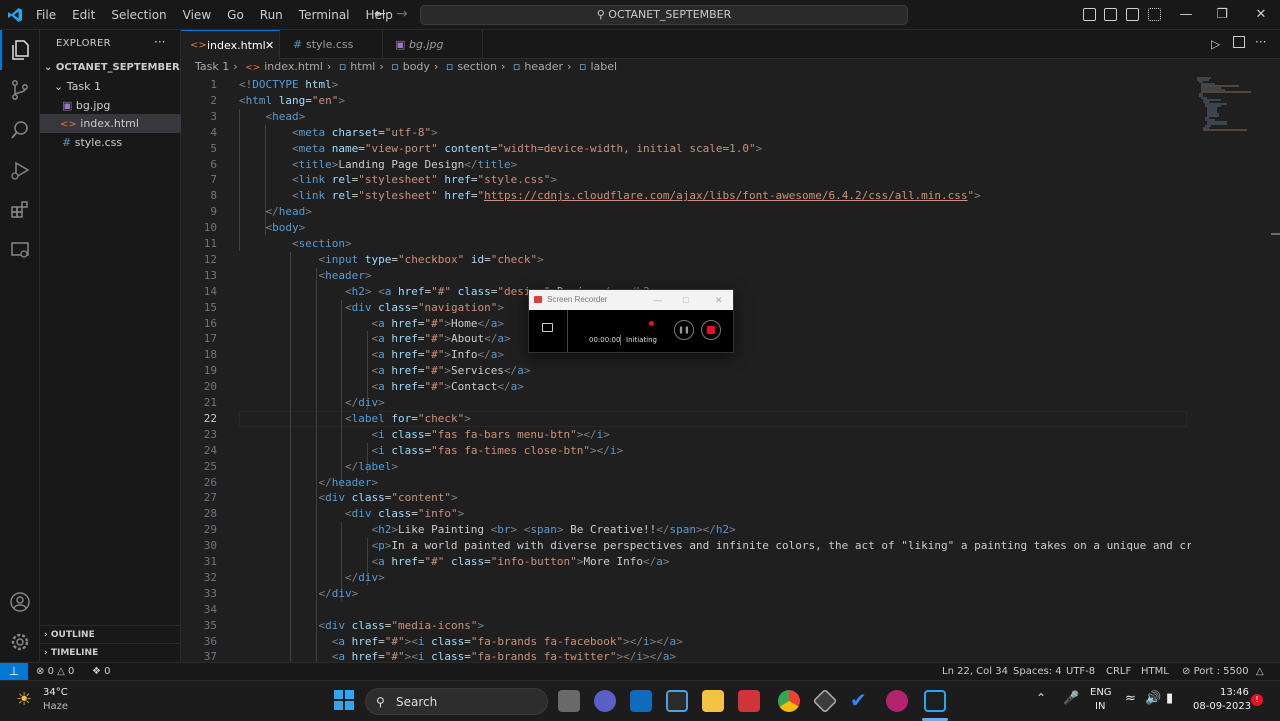  What do you see at coordinates (1041, 698) in the screenshot?
I see `chevron-up-icon: ⌃` at bounding box center [1041, 698].